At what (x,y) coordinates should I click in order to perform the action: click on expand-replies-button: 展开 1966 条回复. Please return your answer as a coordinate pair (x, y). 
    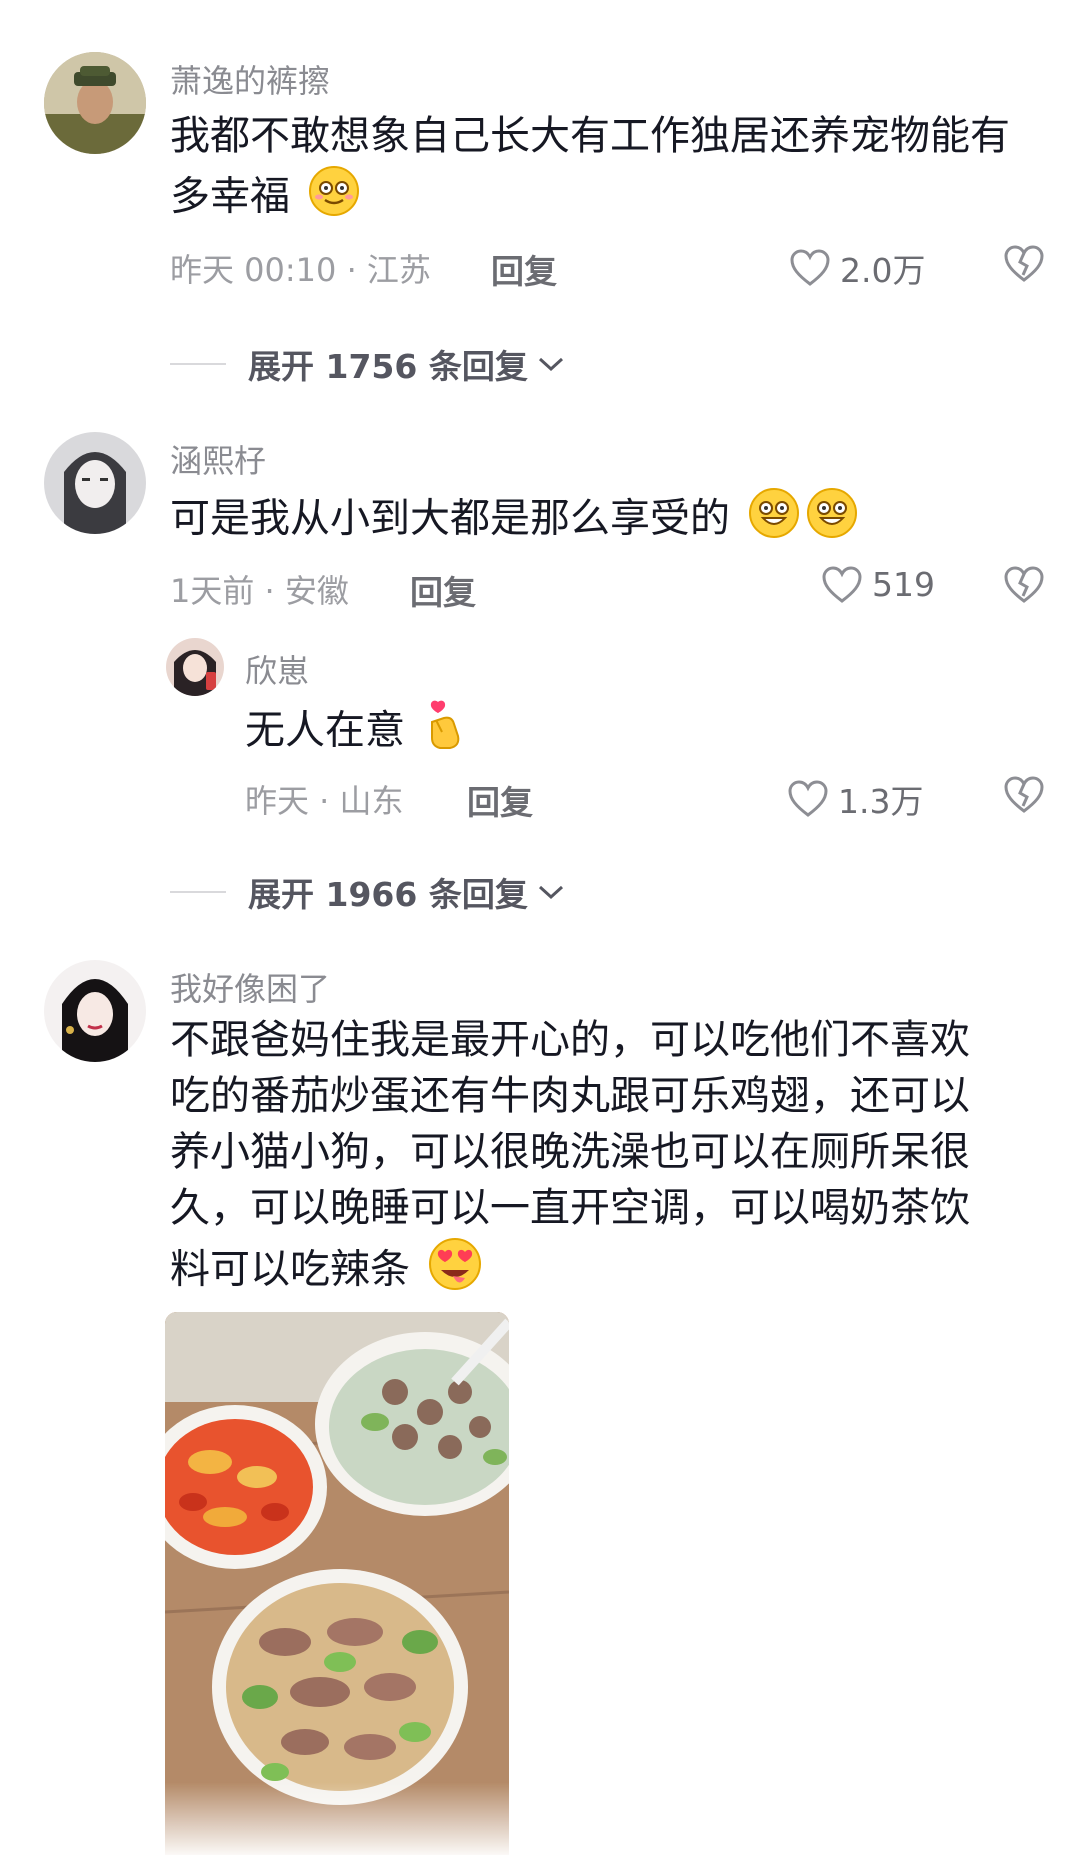
    Looking at the image, I should click on (368, 892).